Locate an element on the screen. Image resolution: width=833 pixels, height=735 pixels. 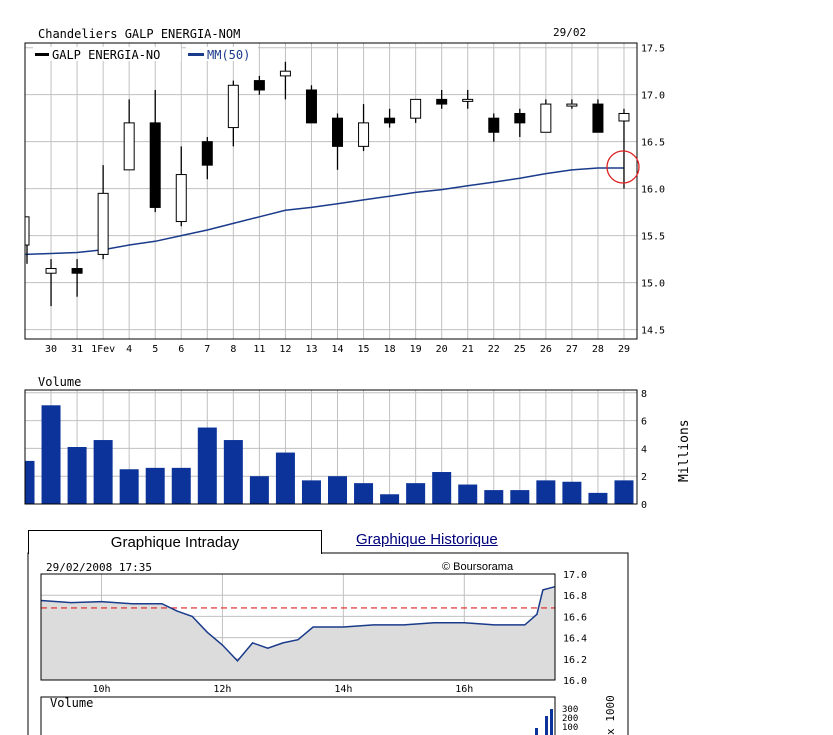
price-x-tick: 13 is located at coordinates (311, 349).